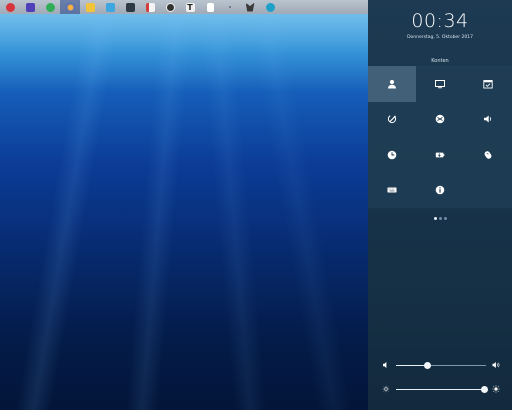  What do you see at coordinates (441, 365) in the screenshot?
I see `volume-slider` at bounding box center [441, 365].